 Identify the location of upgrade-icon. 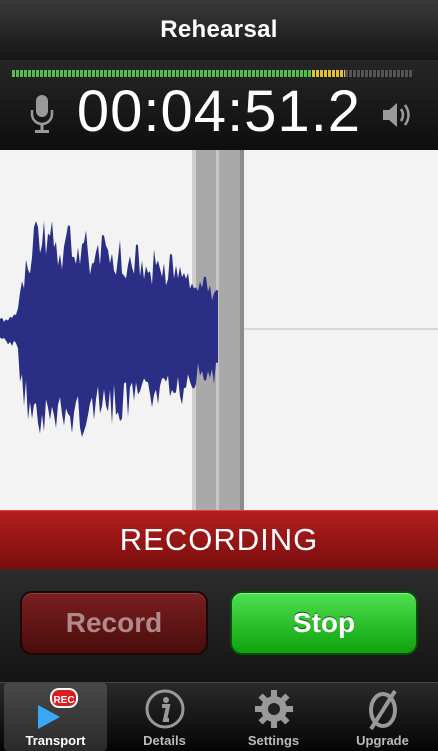
(382, 710).